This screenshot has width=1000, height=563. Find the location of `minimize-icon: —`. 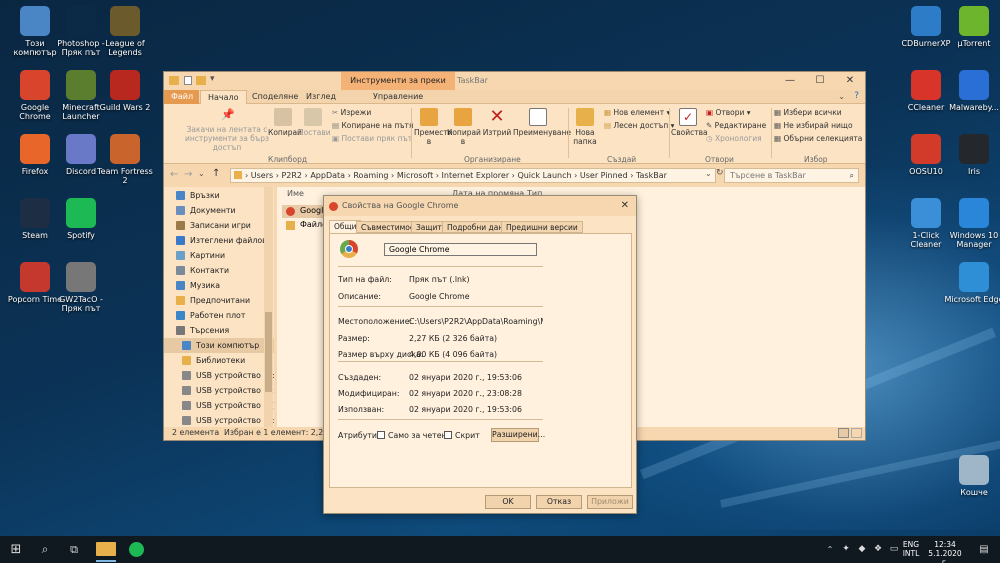

minimize-icon: — is located at coordinates (790, 81).